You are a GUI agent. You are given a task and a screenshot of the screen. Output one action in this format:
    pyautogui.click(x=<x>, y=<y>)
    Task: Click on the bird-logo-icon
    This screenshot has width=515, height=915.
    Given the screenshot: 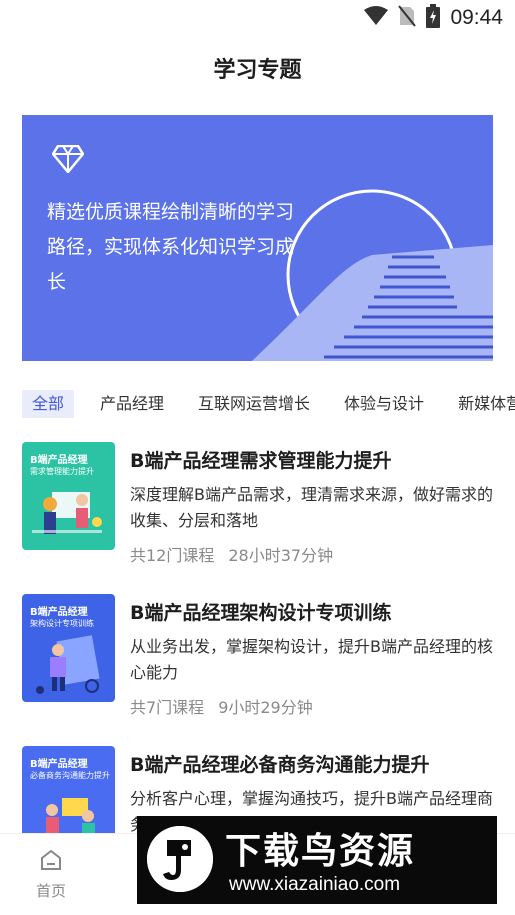 What is the action you would take?
    pyautogui.click(x=180, y=859)
    